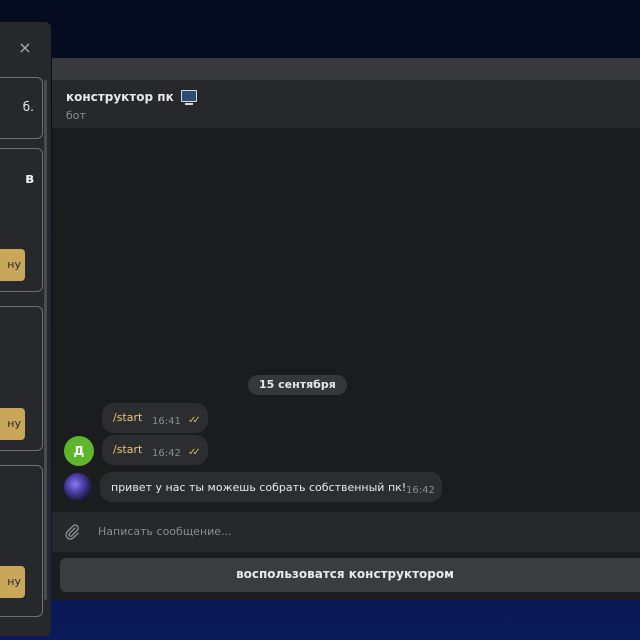 The width and height of the screenshot is (640, 640). What do you see at coordinates (78, 487) in the screenshot?
I see `bot-avatar` at bounding box center [78, 487].